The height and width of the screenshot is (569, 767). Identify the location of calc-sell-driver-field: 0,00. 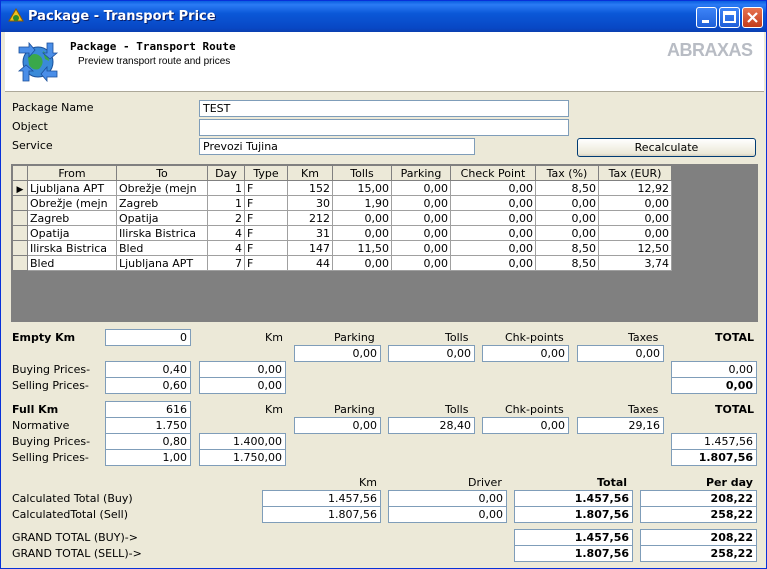
(447, 514).